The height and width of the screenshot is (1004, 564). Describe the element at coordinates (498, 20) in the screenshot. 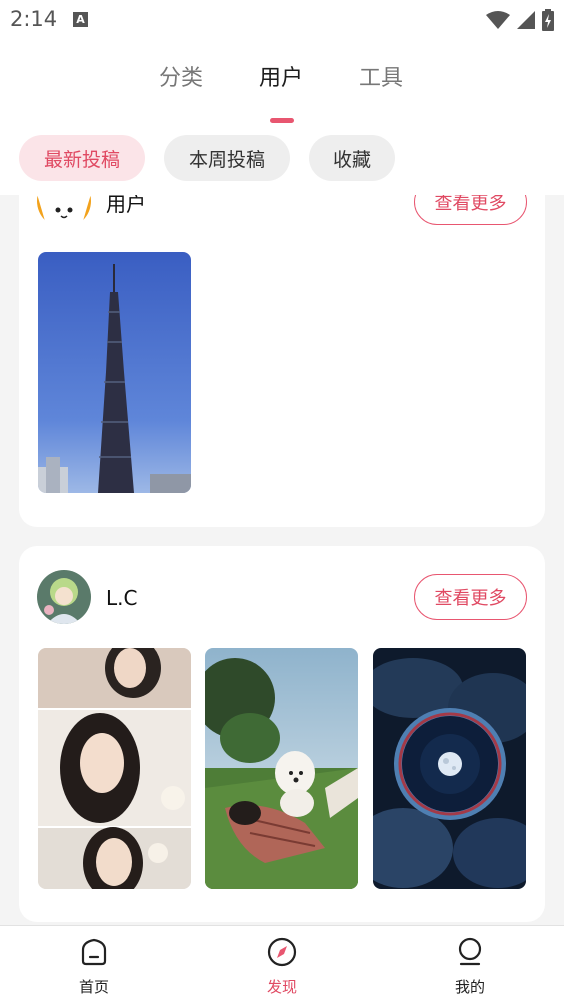

I see `wifi-icon` at that location.